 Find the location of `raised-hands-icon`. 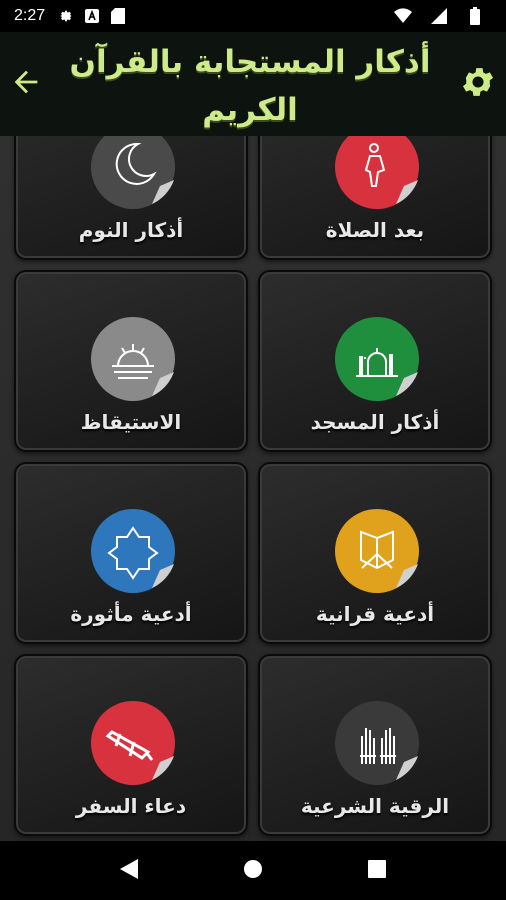

raised-hands-icon is located at coordinates (377, 743).